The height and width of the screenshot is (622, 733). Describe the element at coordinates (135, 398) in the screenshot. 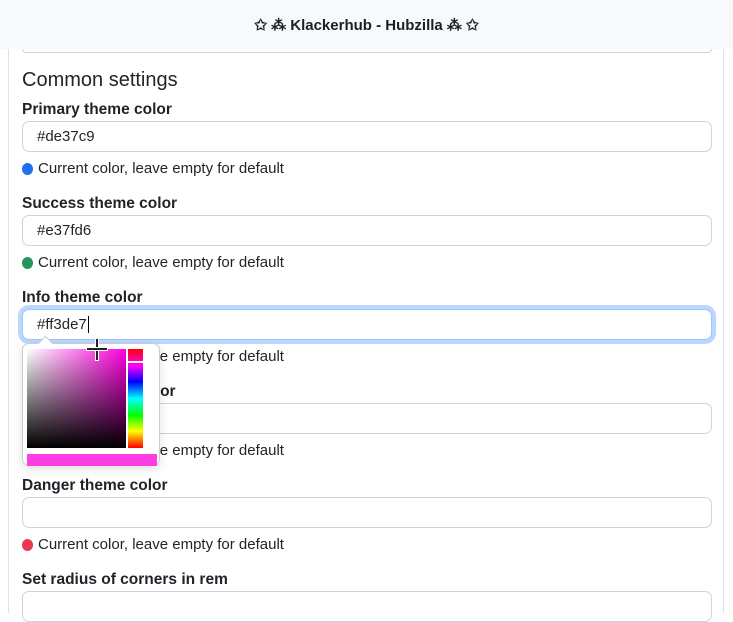

I see `hue-slider` at that location.